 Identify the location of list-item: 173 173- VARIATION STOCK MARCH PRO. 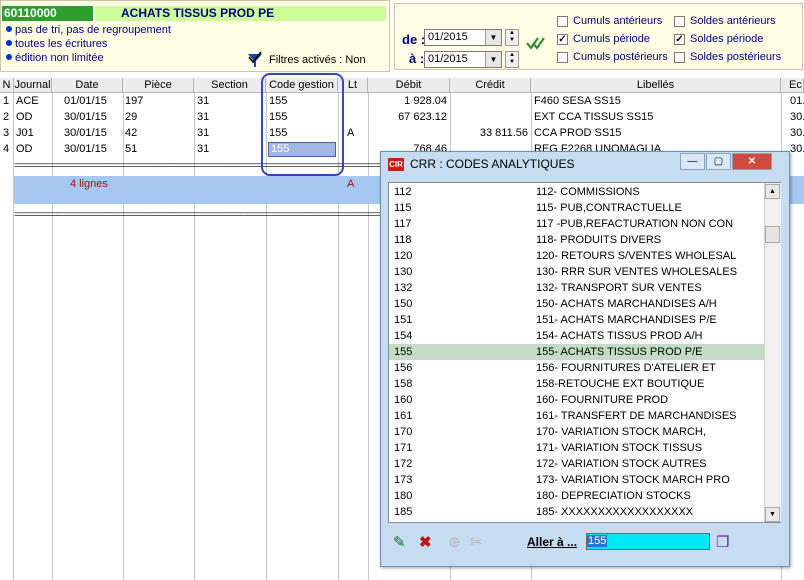
(576, 480).